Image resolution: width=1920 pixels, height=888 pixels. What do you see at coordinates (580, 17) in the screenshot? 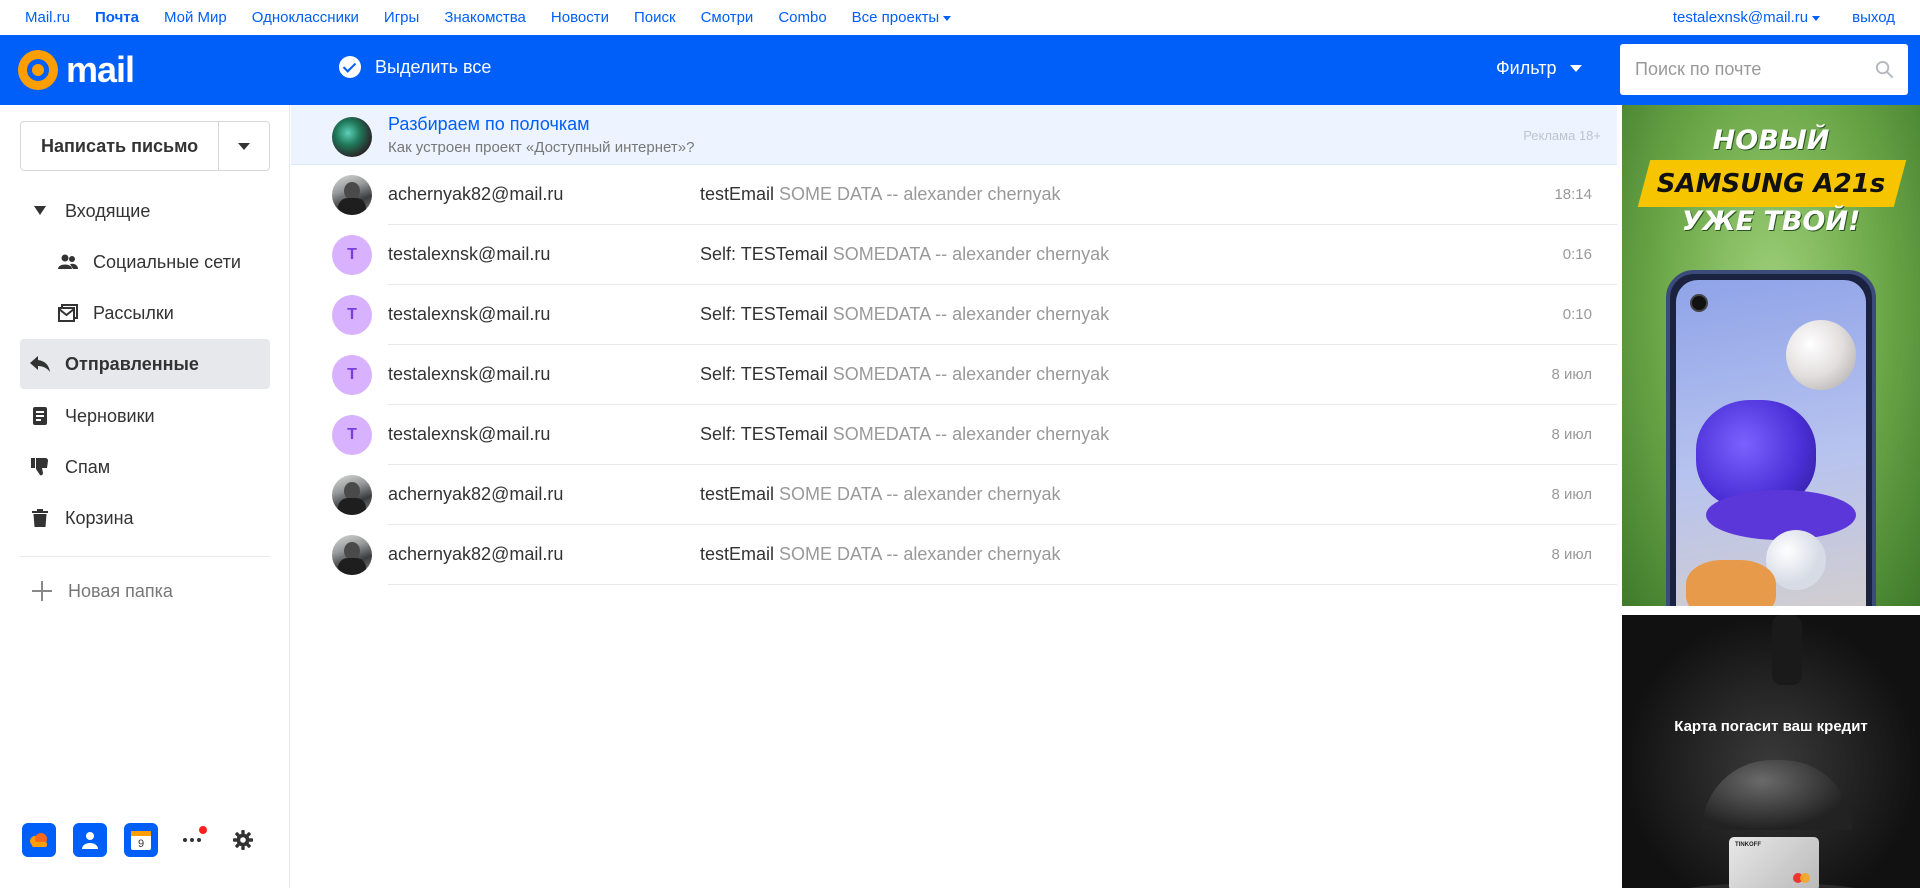
I see `portal-link-novosti: Новости` at bounding box center [580, 17].